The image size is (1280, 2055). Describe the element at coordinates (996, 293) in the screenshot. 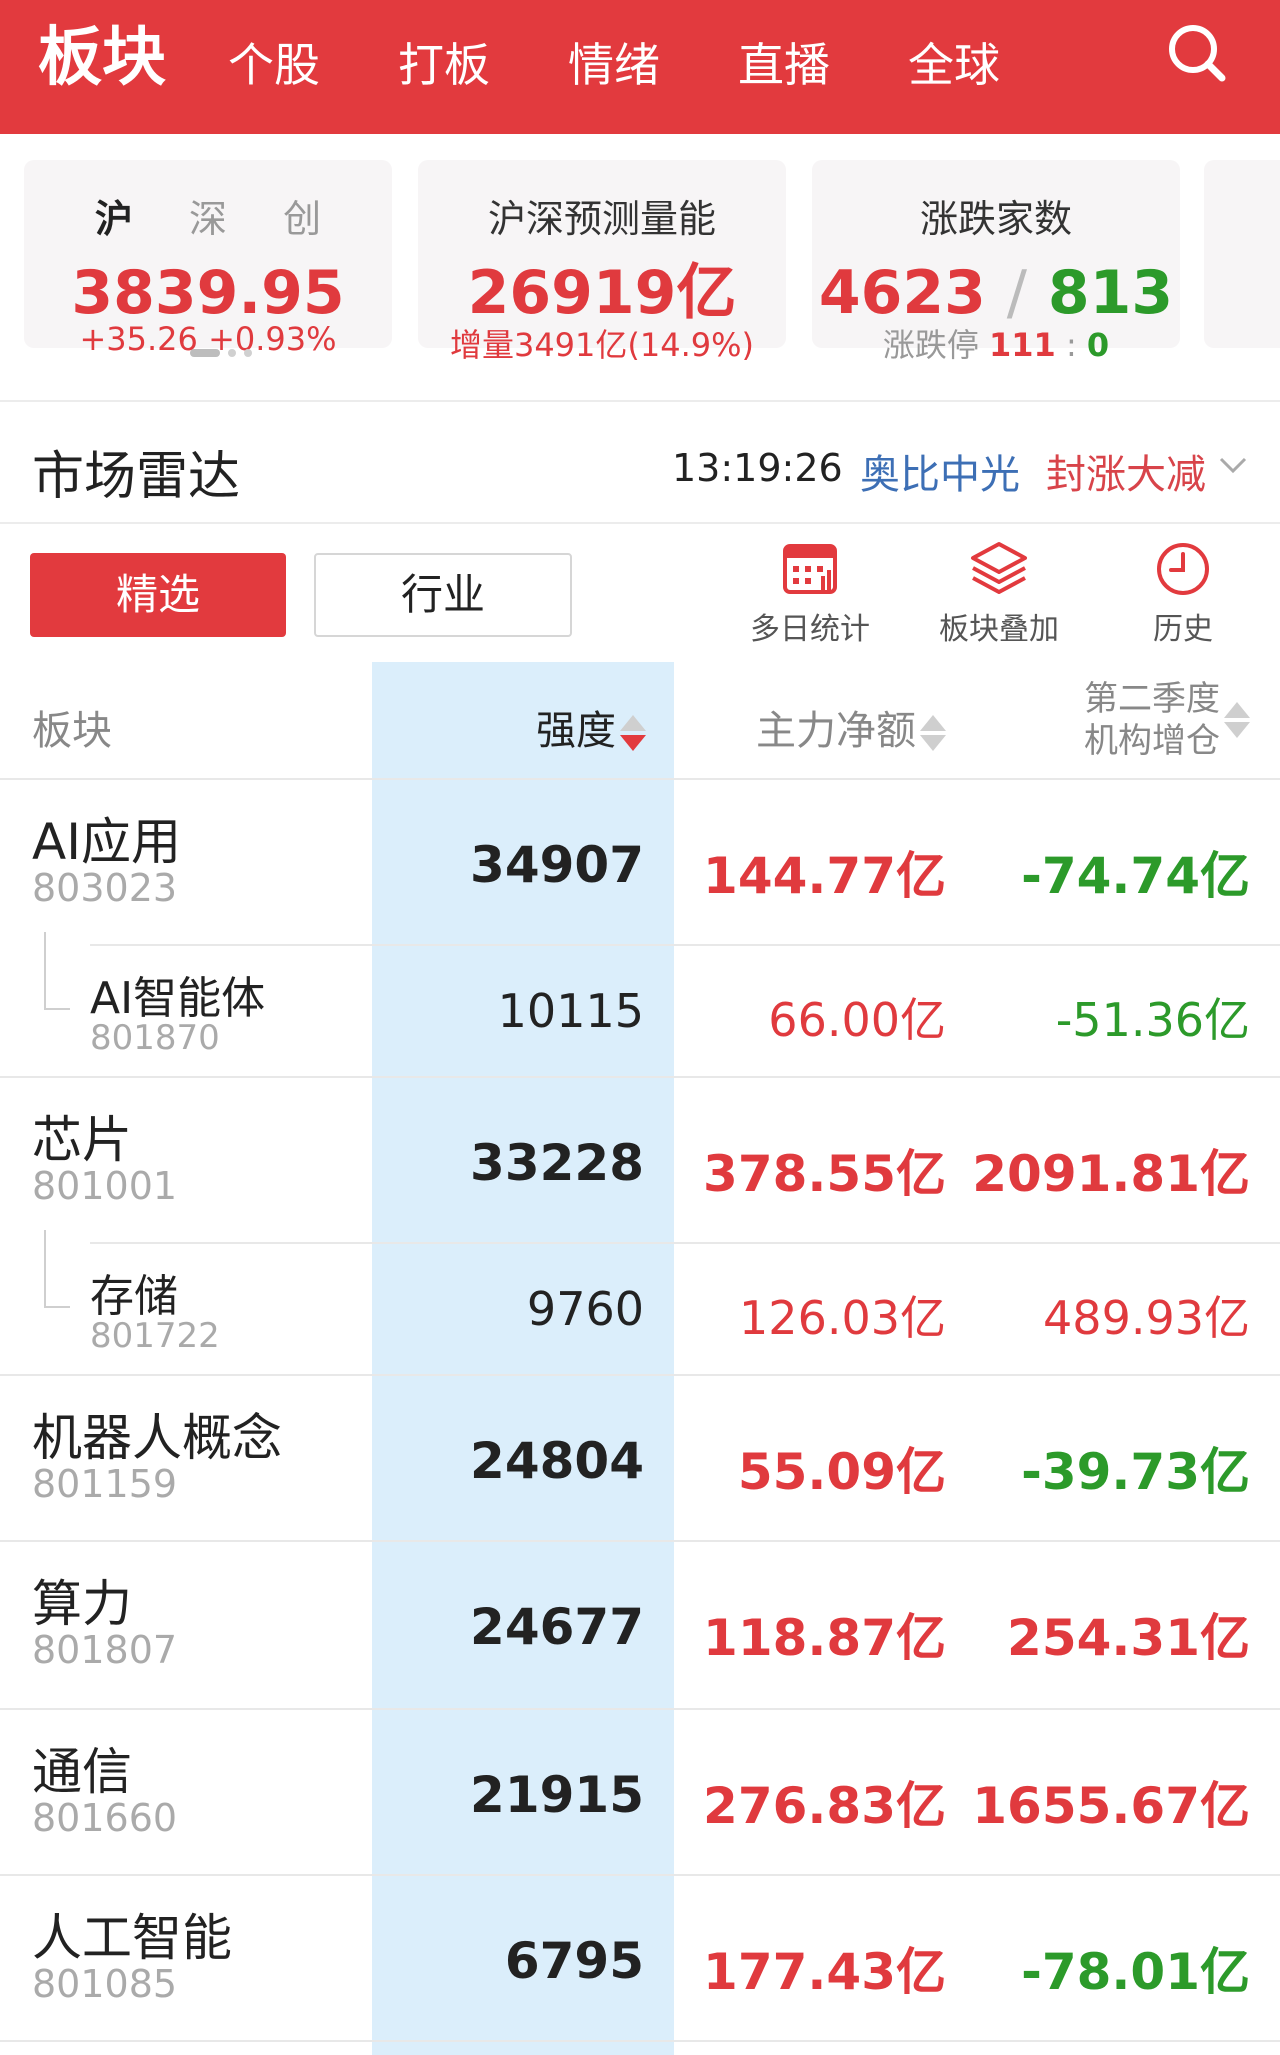

I see `advance-decline-value: 4623 / 813` at that location.